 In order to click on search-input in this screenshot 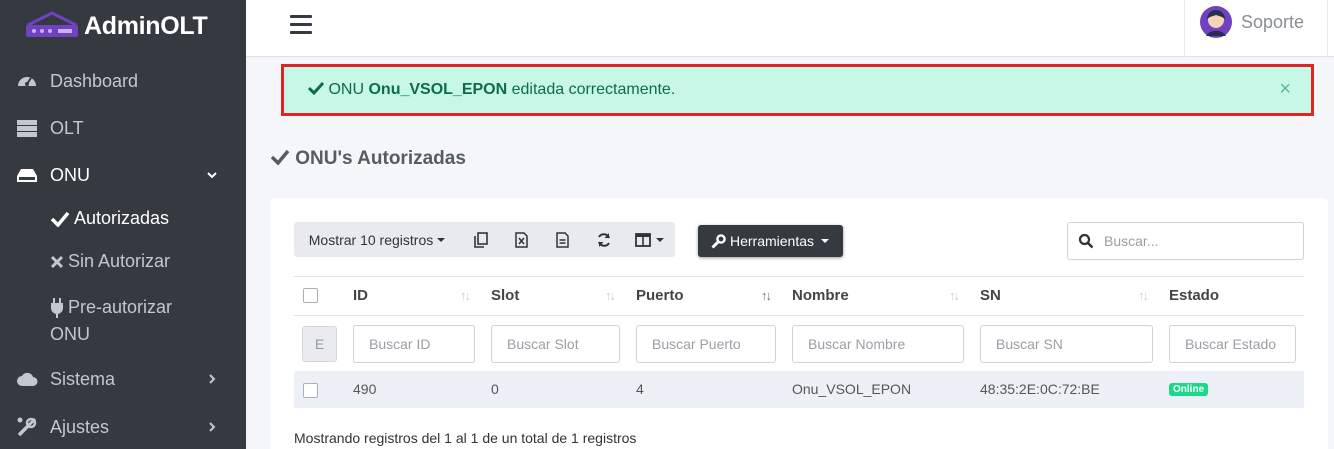, I will do `click(1199, 241)`.